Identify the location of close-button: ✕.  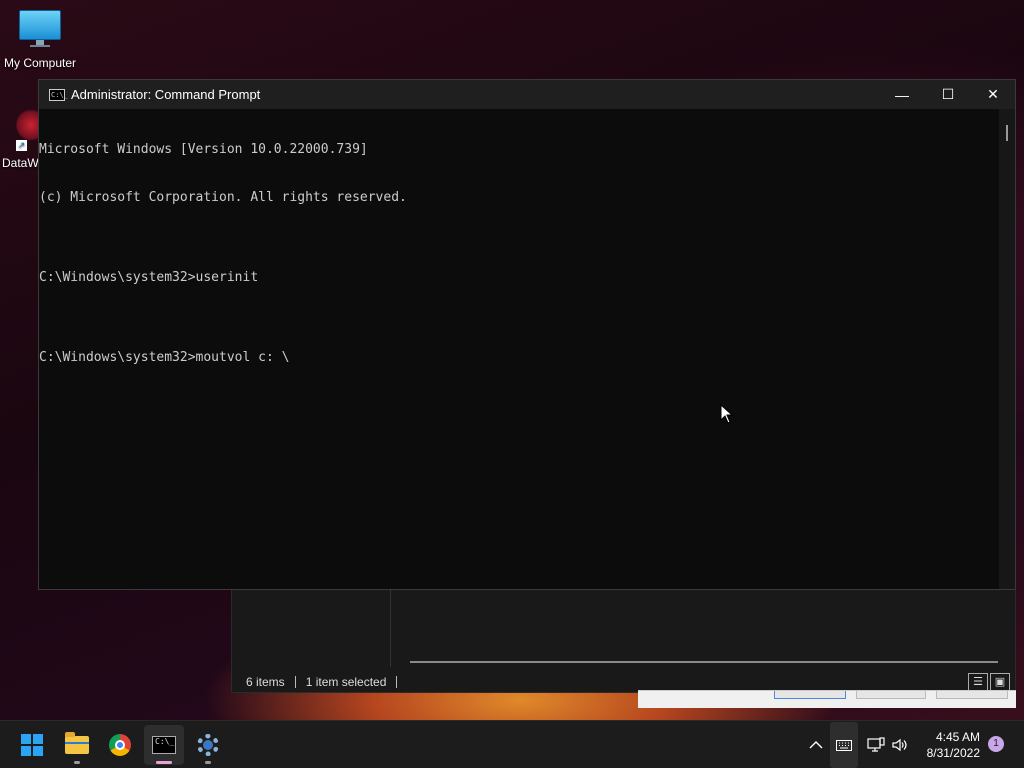
(993, 94).